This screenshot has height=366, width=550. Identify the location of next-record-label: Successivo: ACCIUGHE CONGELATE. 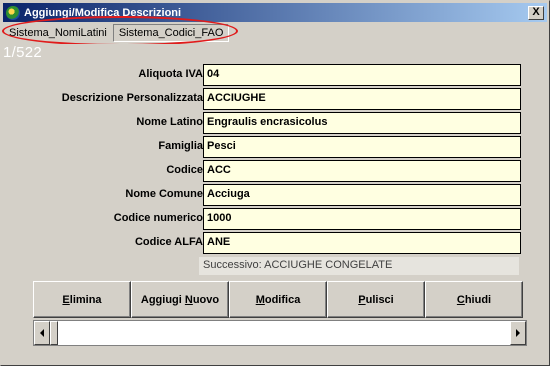
(359, 266).